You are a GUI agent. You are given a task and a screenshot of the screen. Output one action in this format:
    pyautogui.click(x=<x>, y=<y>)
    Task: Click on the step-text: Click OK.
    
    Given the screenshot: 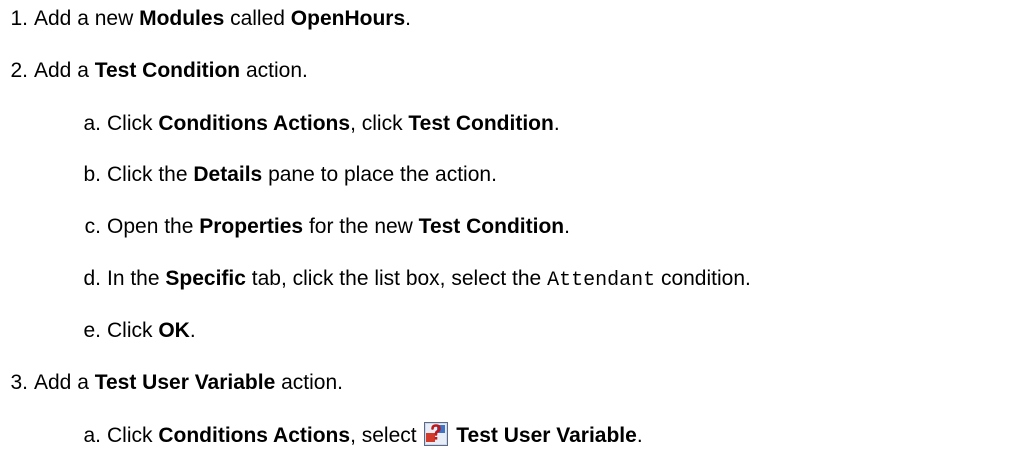 What is the action you would take?
    pyautogui.click(x=148, y=330)
    